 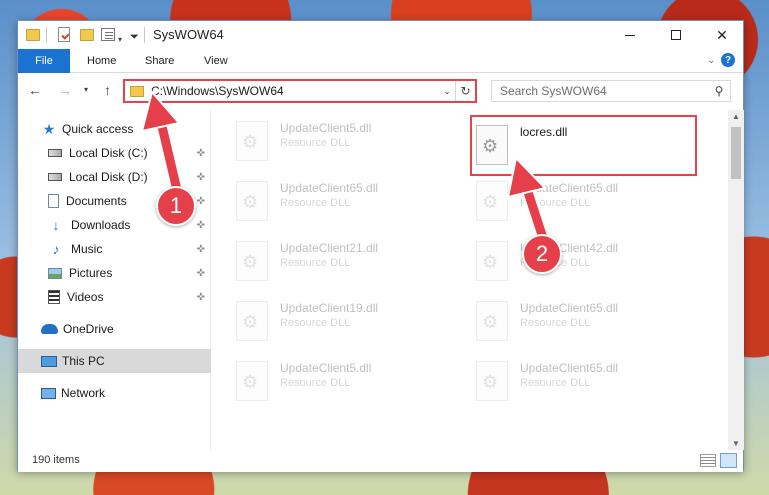 What do you see at coordinates (114, 273) in the screenshot?
I see `sidebar-item-pictures: Pictures ✜` at bounding box center [114, 273].